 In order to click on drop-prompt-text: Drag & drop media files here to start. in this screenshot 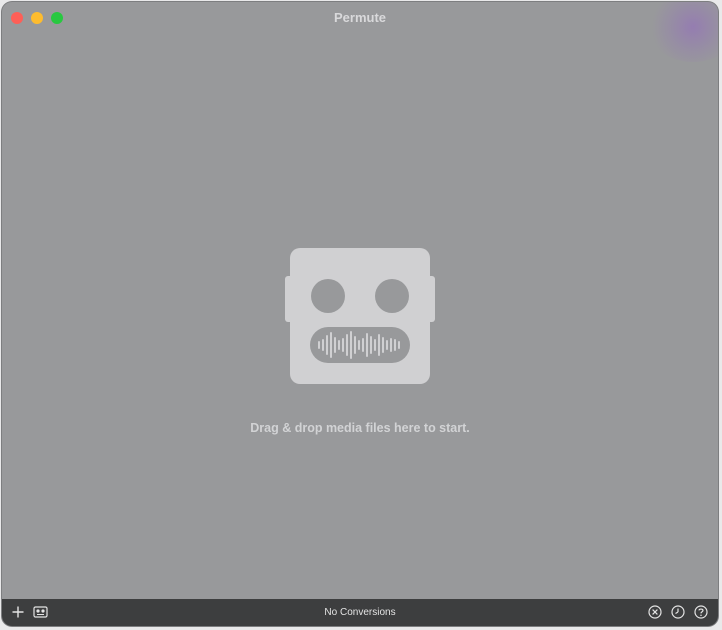, I will do `click(360, 428)`.